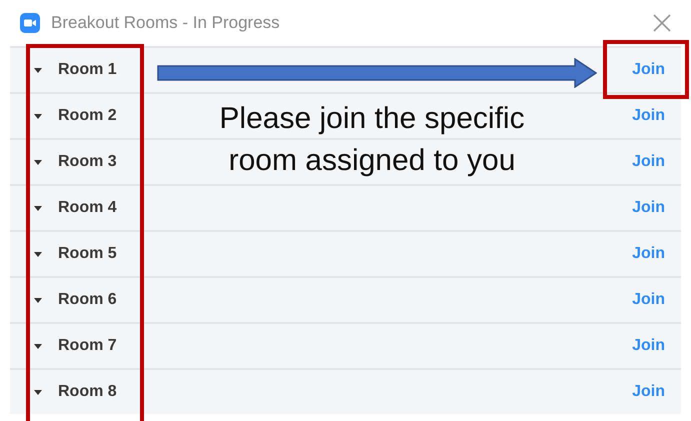 The image size is (691, 421). Describe the element at coordinates (87, 208) in the screenshot. I see `room-name: Room 4` at that location.